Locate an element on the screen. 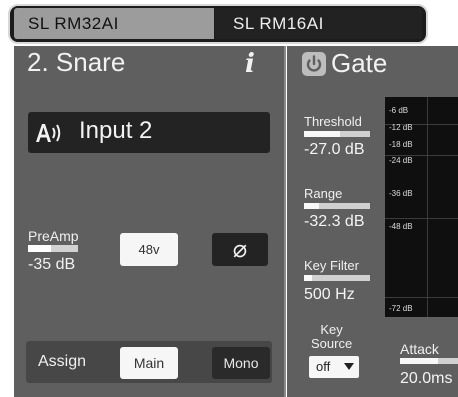 The width and height of the screenshot is (458, 397). attack-slider-fill is located at coordinates (419, 361).